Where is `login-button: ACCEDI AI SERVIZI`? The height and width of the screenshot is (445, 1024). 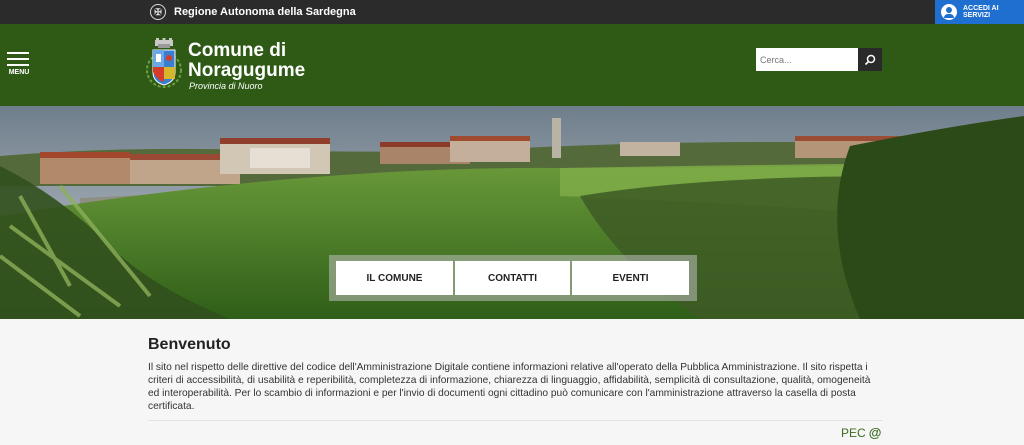
login-button: ACCEDI AI SERVIZI is located at coordinates (979, 12).